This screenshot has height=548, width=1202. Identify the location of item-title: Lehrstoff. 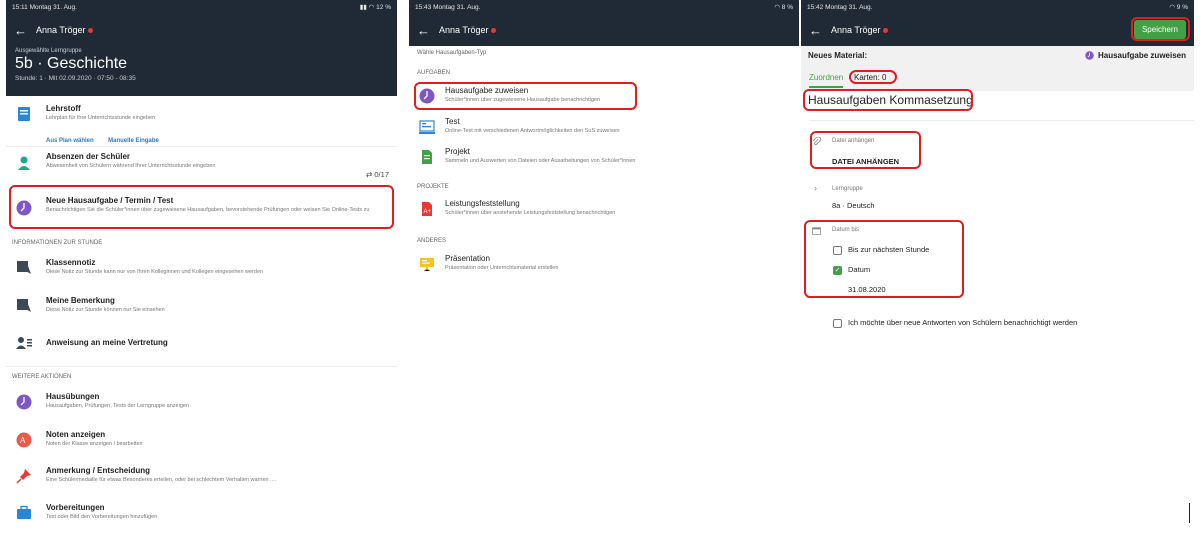
(63, 108).